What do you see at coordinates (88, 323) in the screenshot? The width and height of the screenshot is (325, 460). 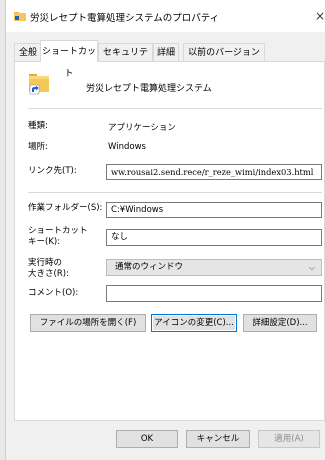 I see `open-file-location-button: ファイルの場所を開く(F)` at bounding box center [88, 323].